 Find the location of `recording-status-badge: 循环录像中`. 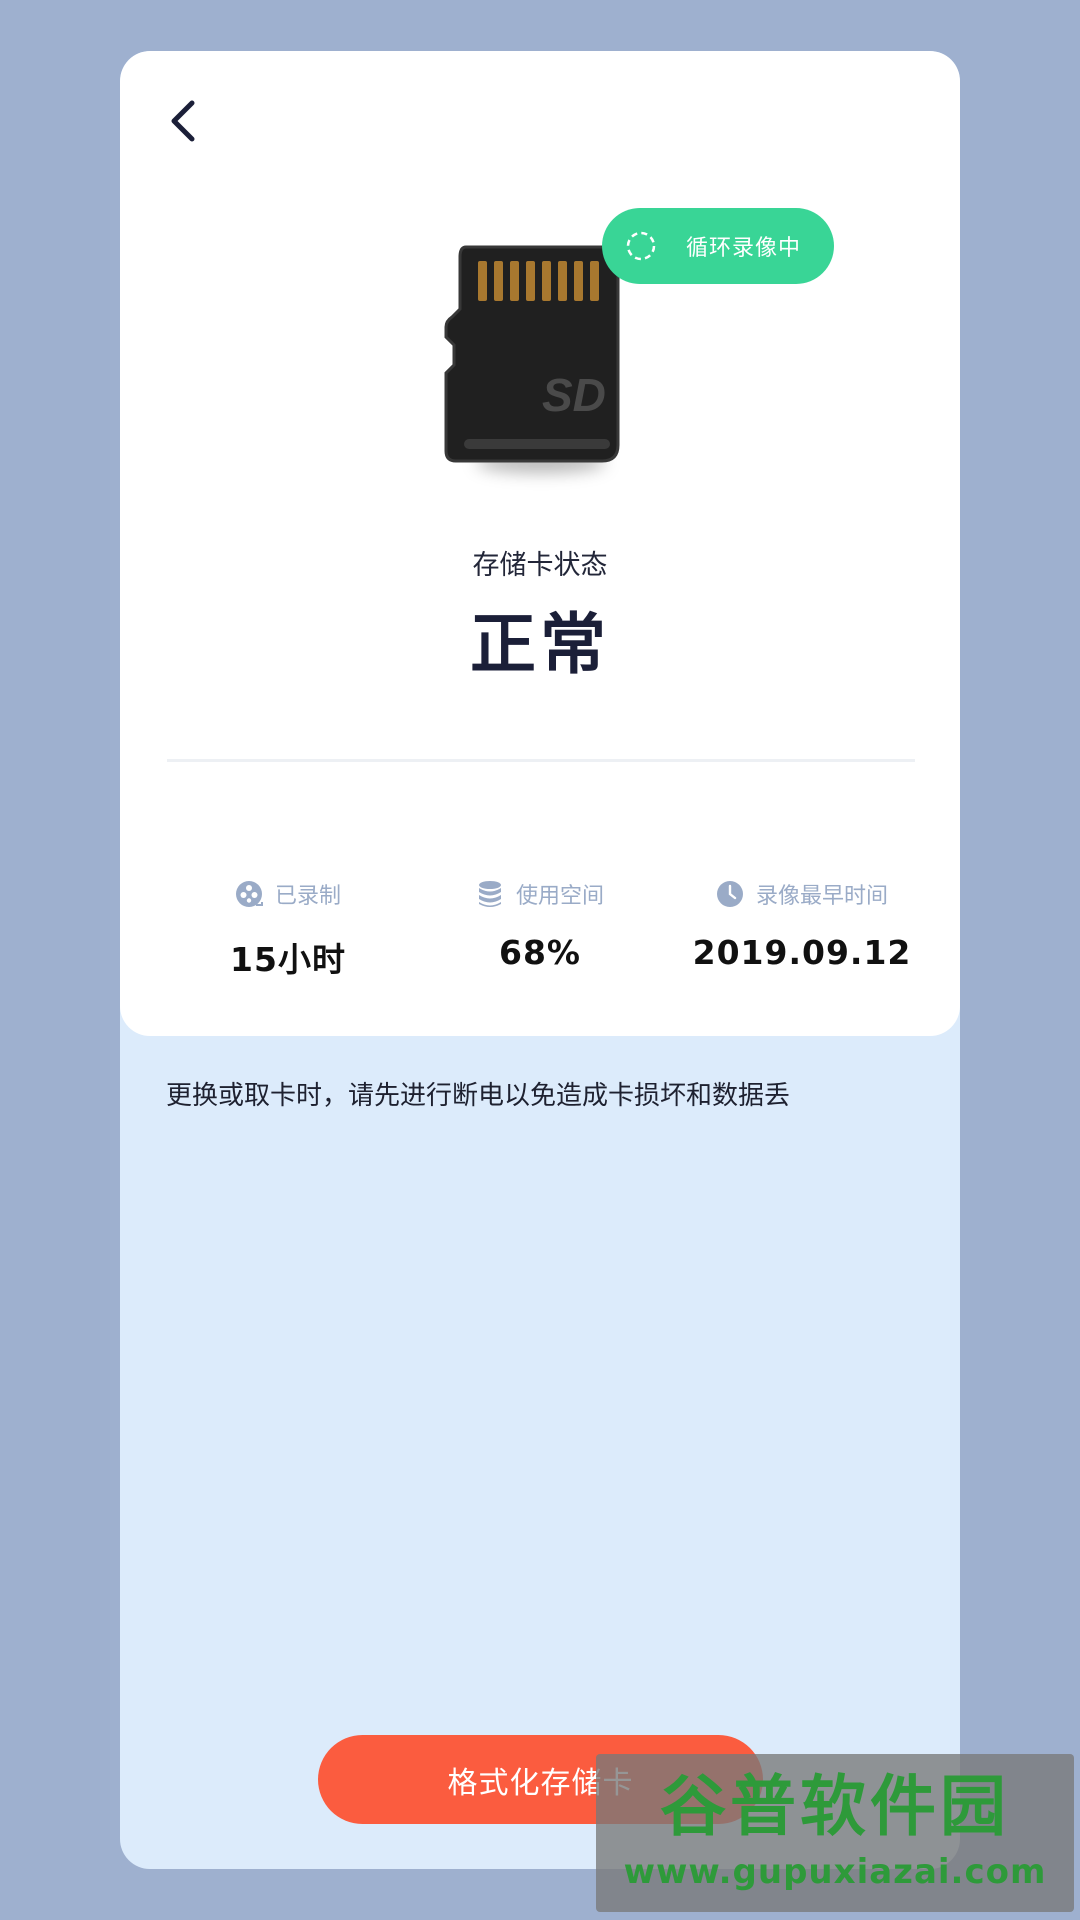

recording-status-badge: 循环录像中 is located at coordinates (718, 246).